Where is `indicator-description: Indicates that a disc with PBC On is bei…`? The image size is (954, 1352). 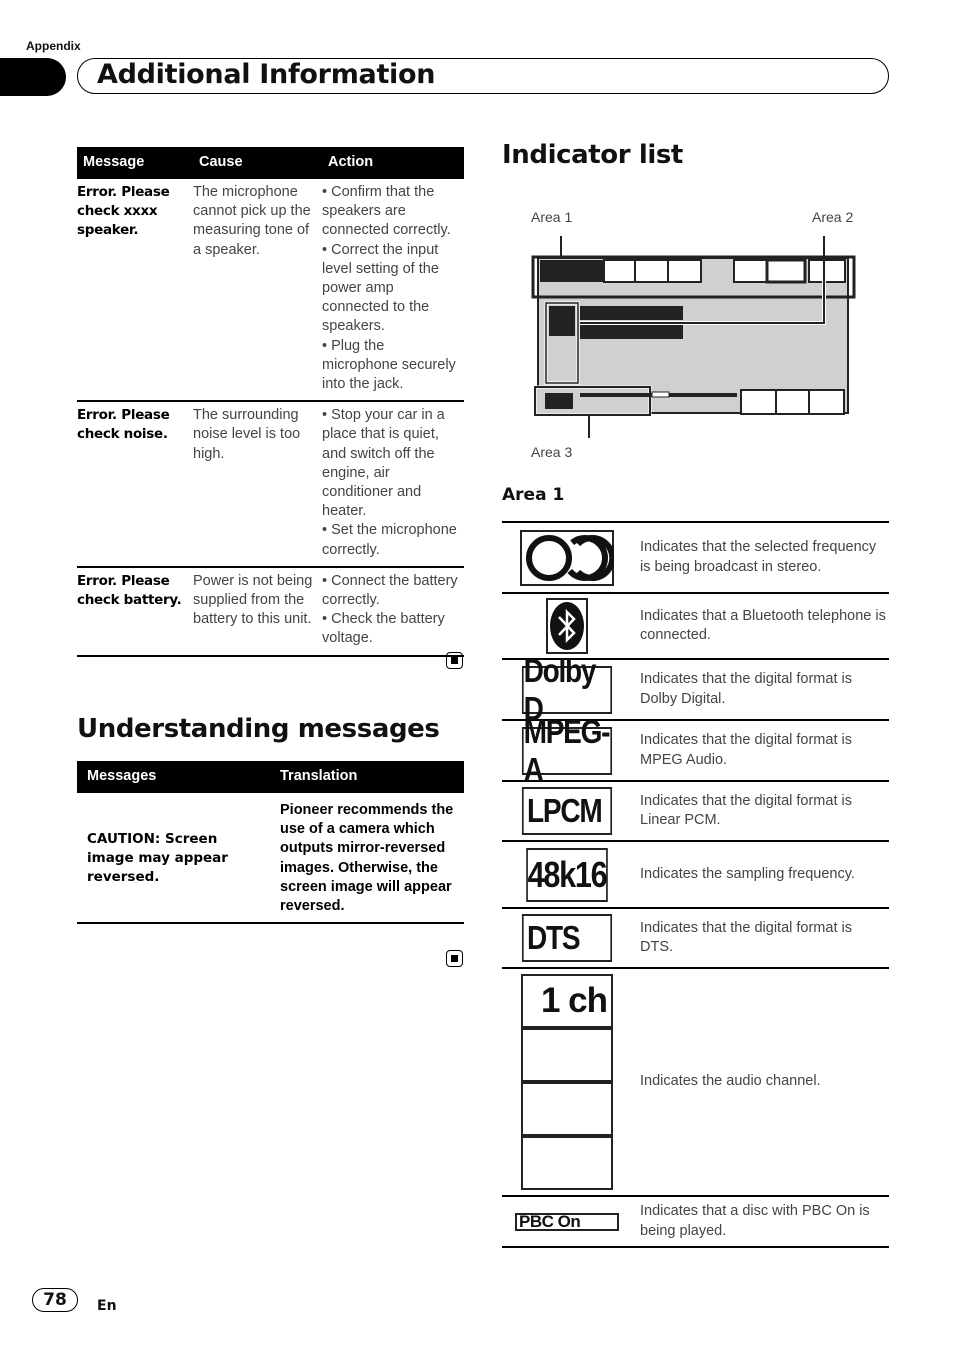 indicator-description: Indicates that a disc with PBC On is bei… is located at coordinates (755, 1221).